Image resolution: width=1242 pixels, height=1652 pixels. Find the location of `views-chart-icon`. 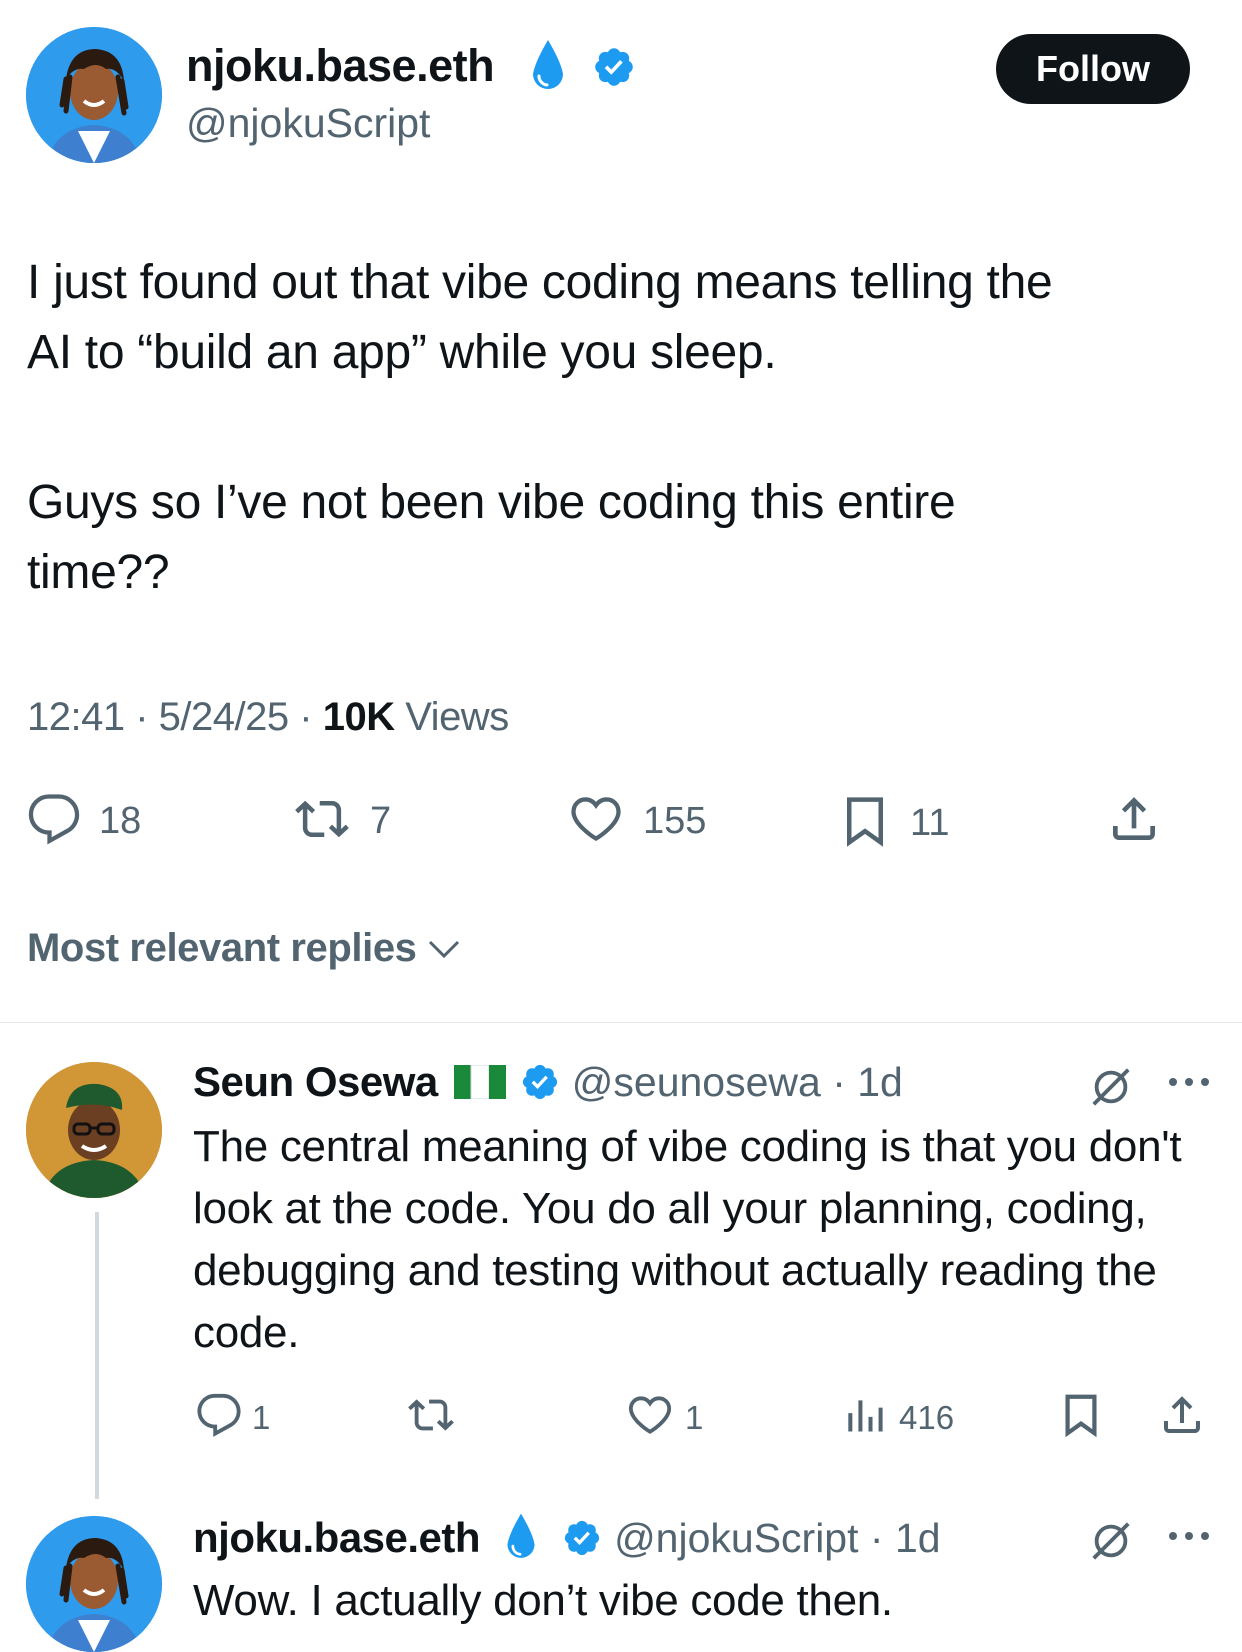

views-chart-icon is located at coordinates (865, 1417).